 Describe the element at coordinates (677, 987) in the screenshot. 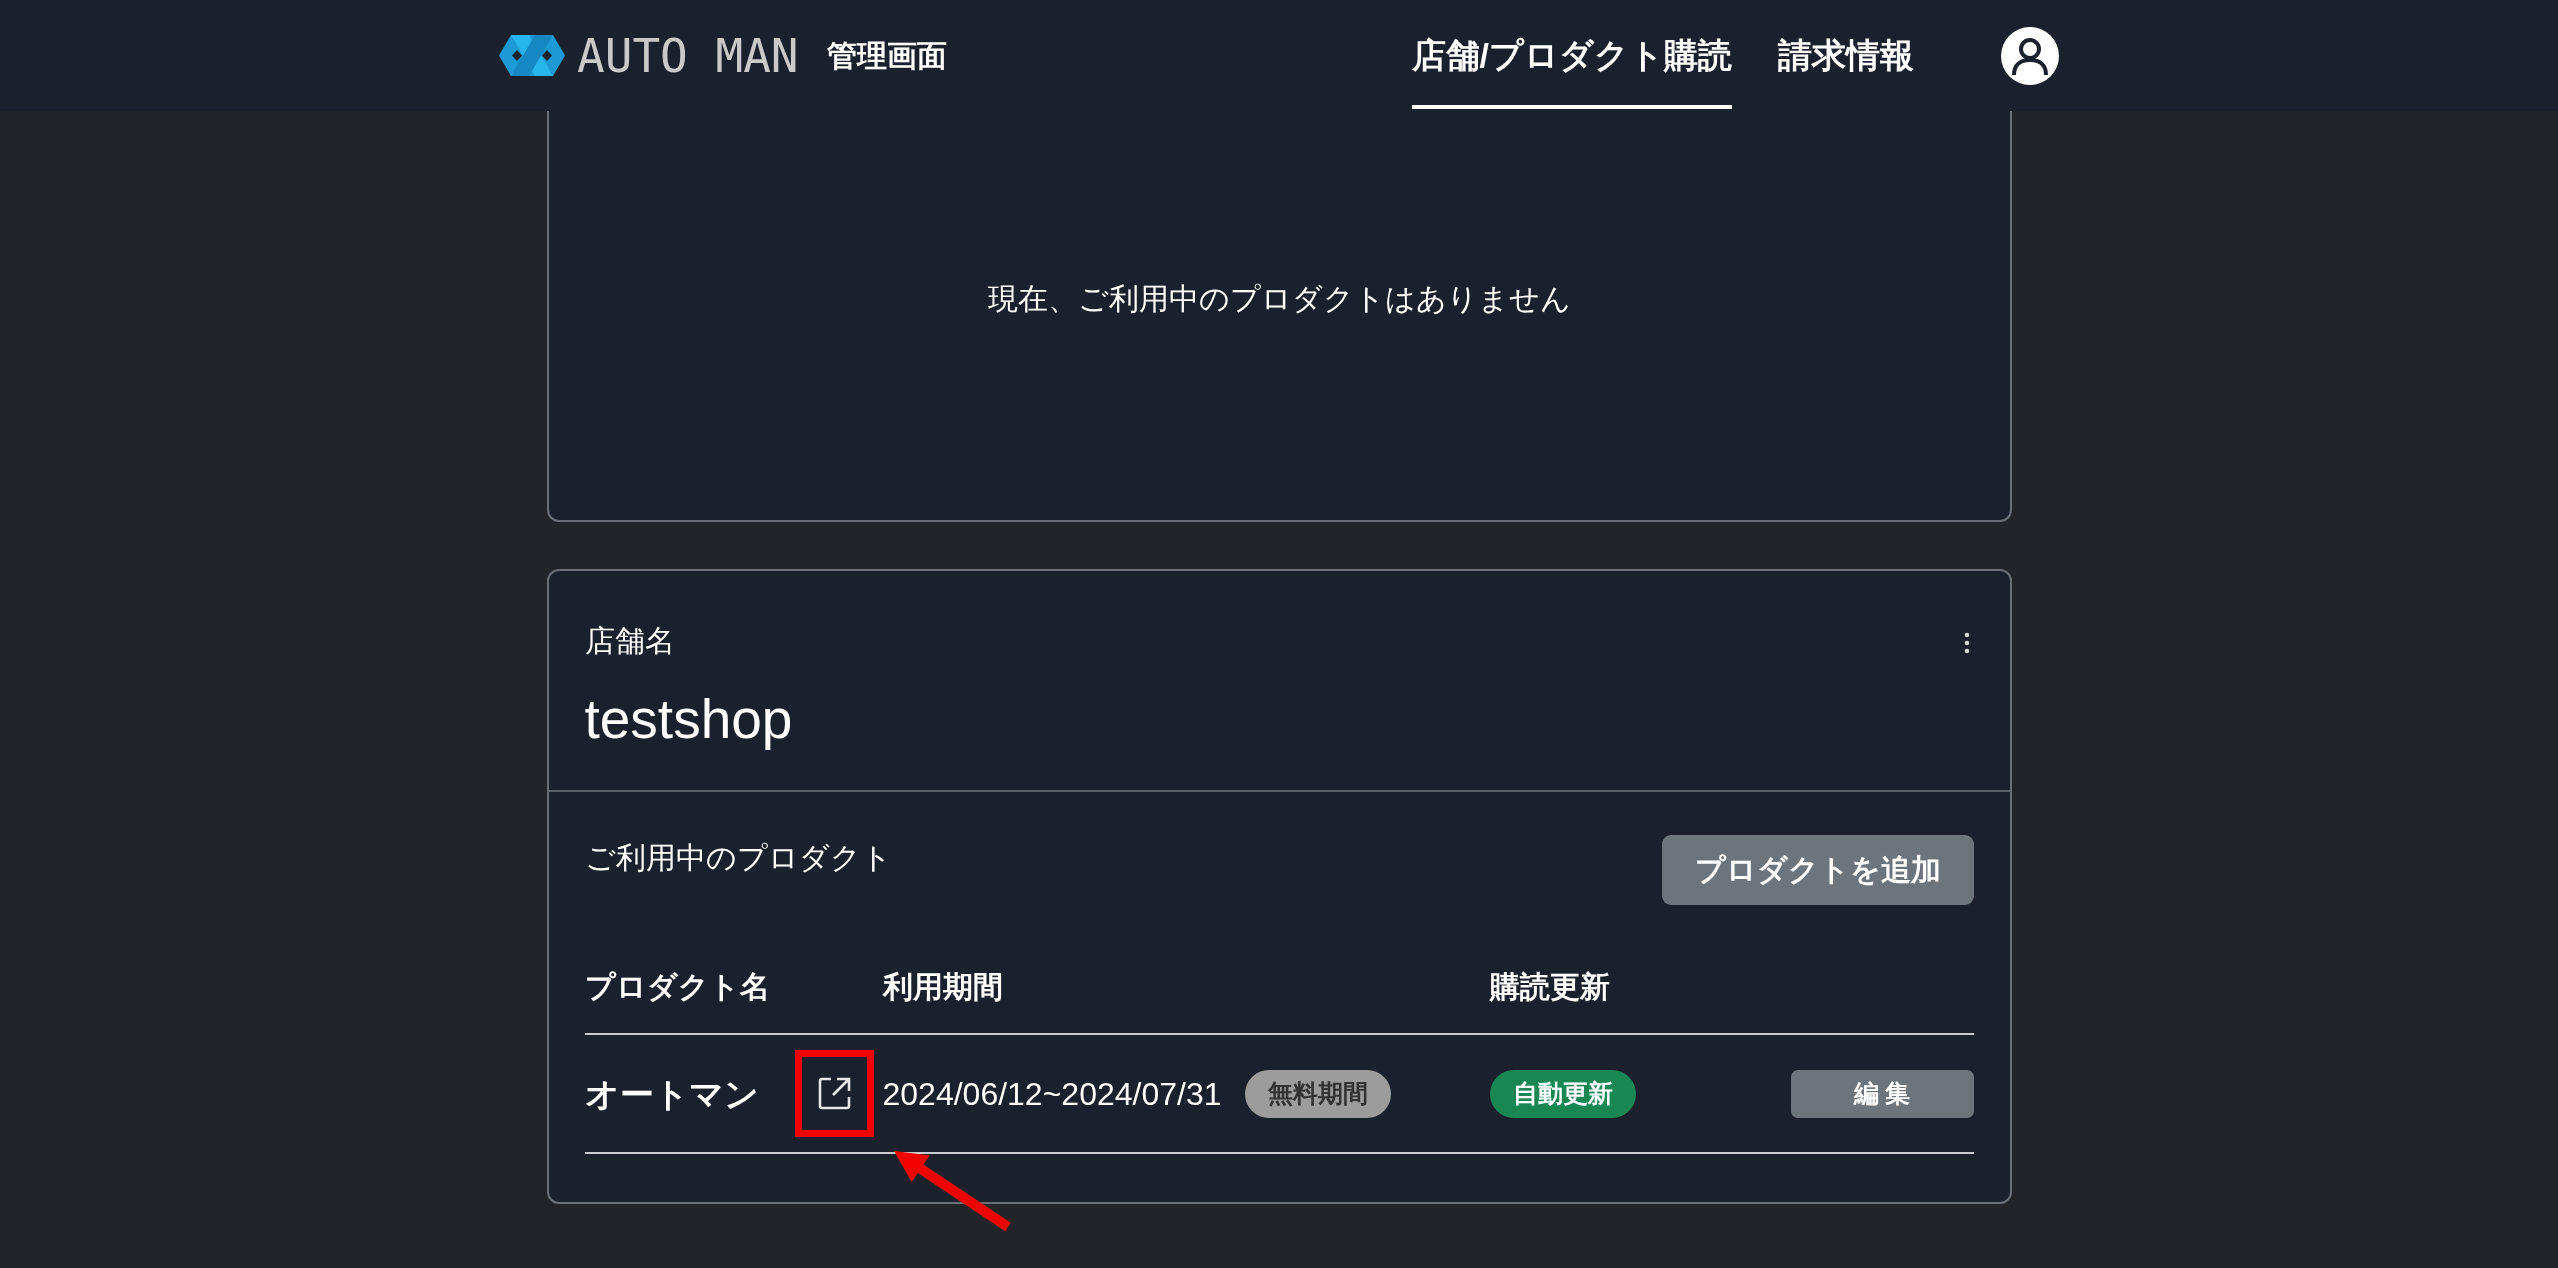

I see `column-header: プロダクト名` at that location.